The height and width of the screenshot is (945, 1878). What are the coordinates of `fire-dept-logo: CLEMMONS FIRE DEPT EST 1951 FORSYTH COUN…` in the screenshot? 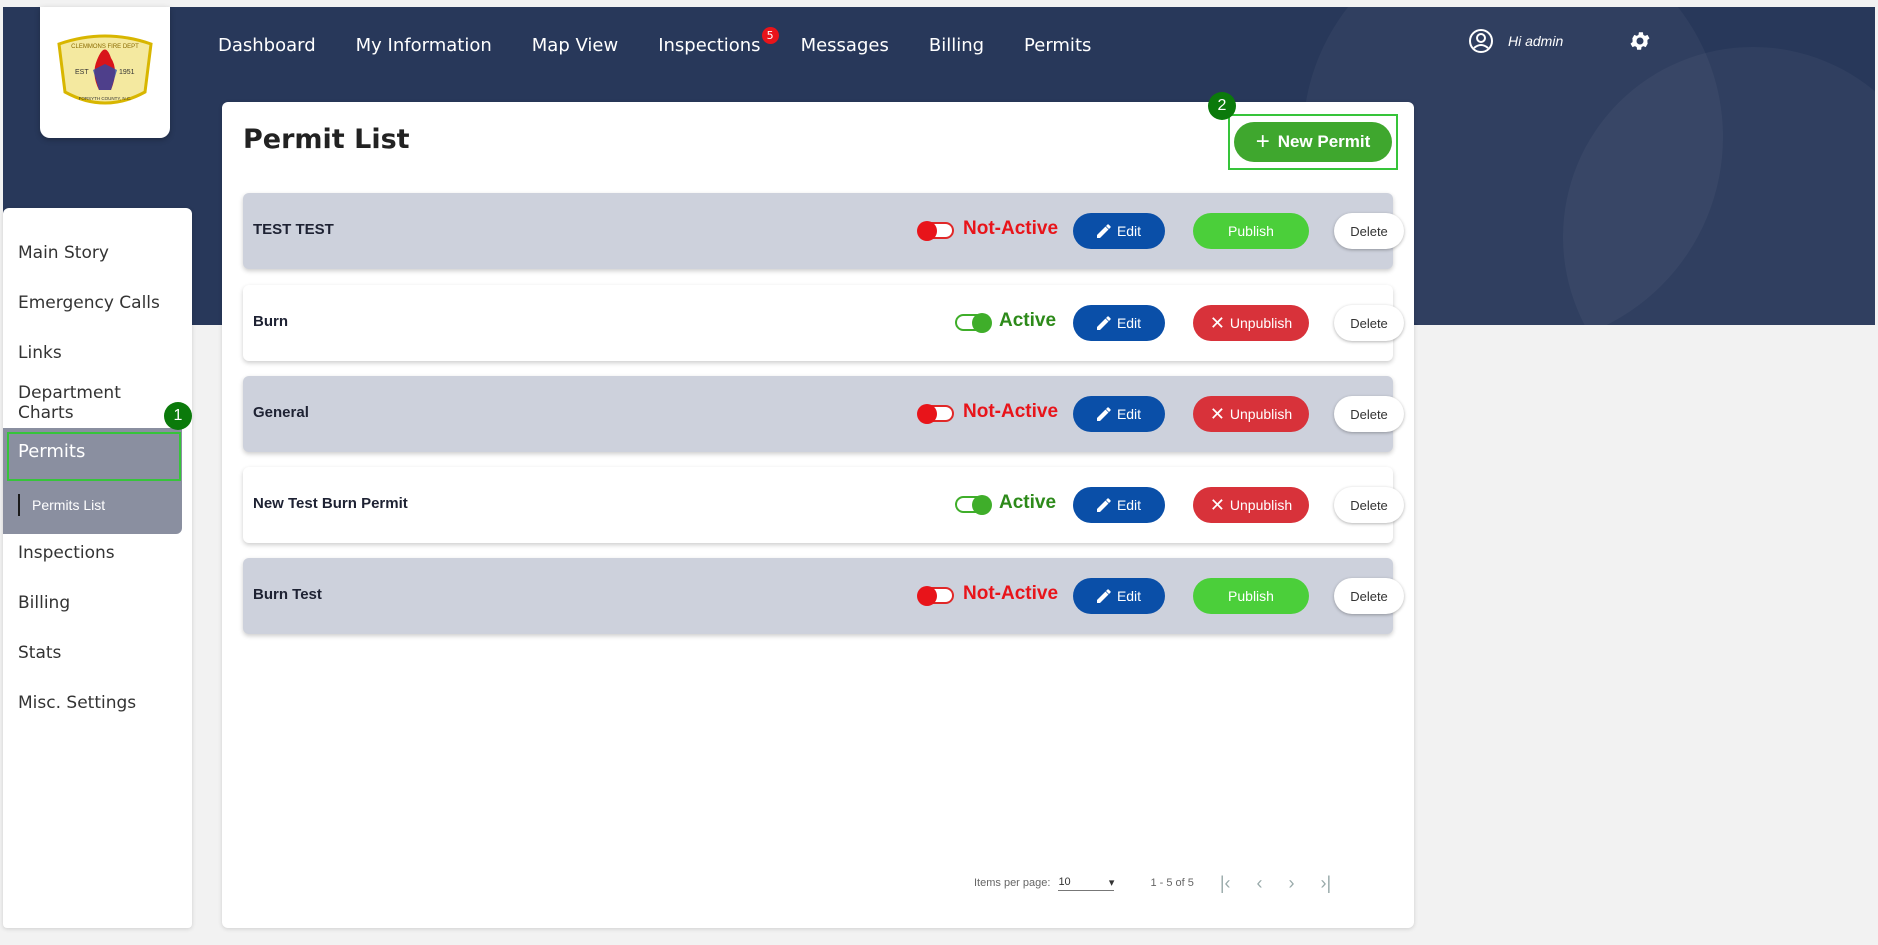 It's located at (105, 69).